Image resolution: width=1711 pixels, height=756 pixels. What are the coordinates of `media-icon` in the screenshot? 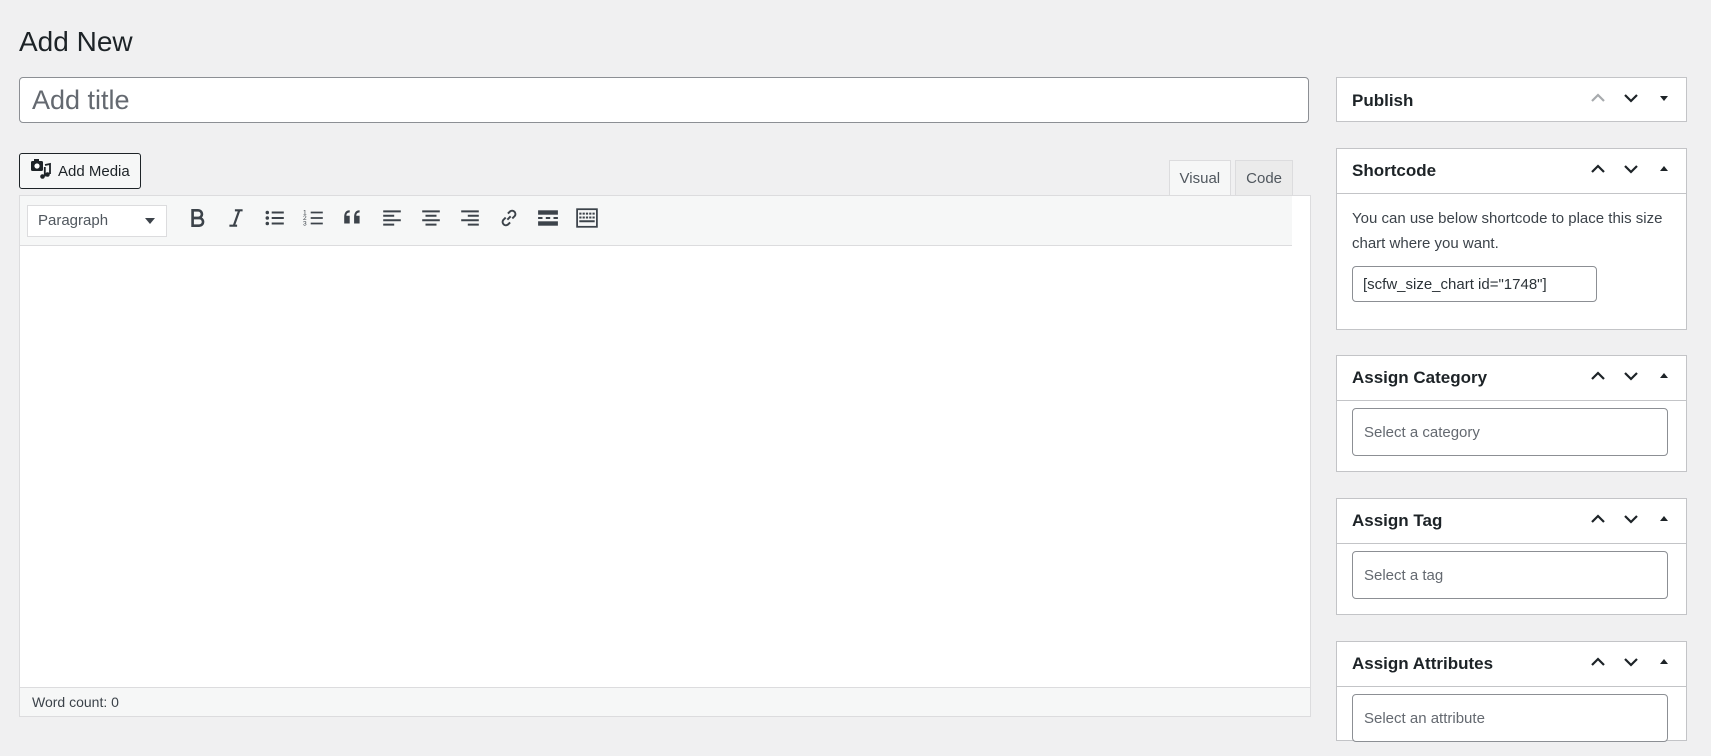 It's located at (41, 171).